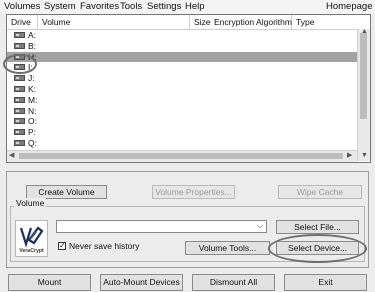  I want to click on drive-letter: K:, so click(32, 89).